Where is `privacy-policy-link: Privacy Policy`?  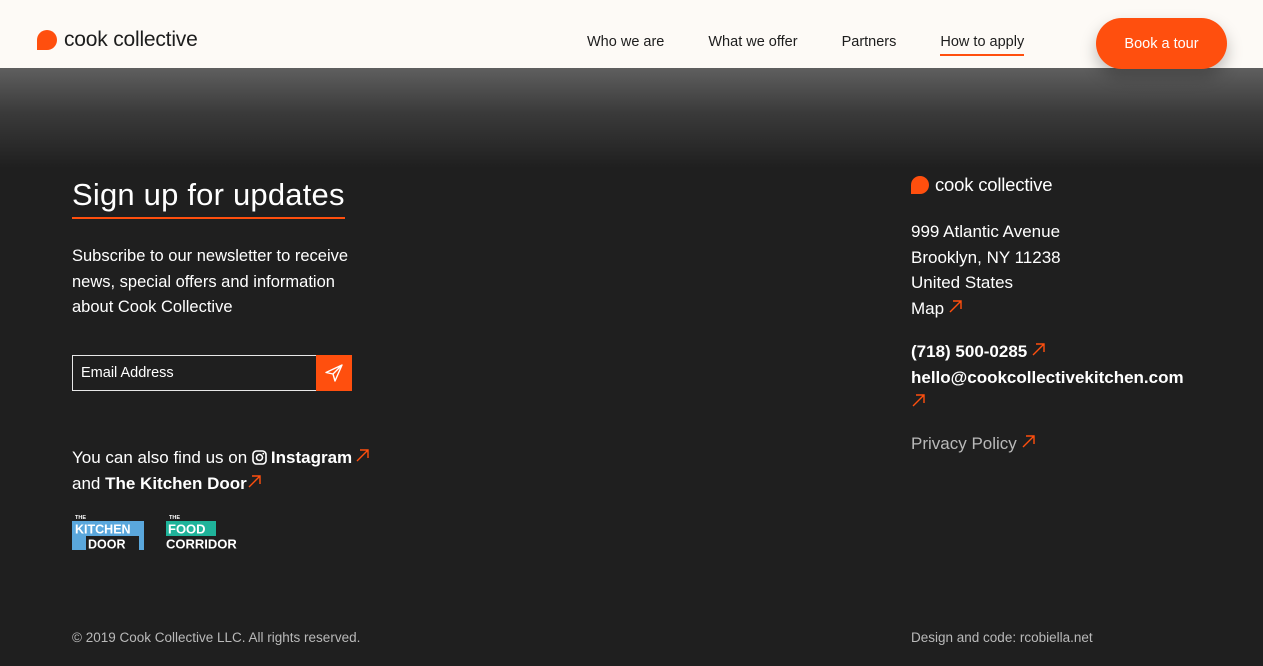 privacy-policy-link: Privacy Policy is located at coordinates (973, 444).